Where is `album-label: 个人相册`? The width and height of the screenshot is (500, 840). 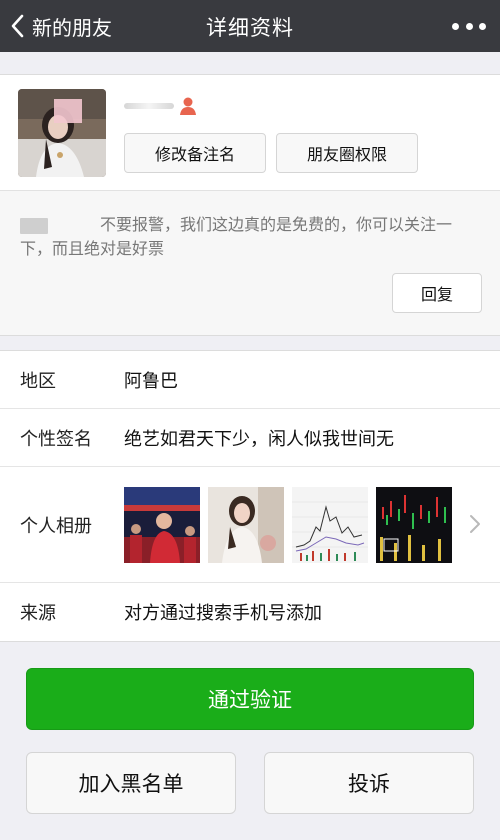 album-label: 个人相册 is located at coordinates (56, 526).